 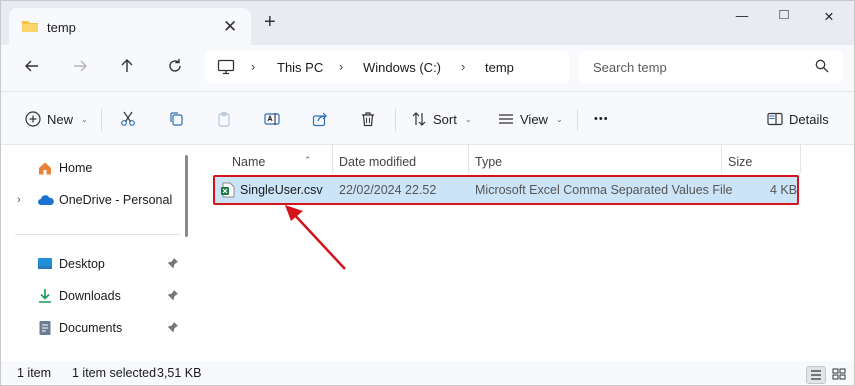 I want to click on copy-icon, so click(x=176, y=119).